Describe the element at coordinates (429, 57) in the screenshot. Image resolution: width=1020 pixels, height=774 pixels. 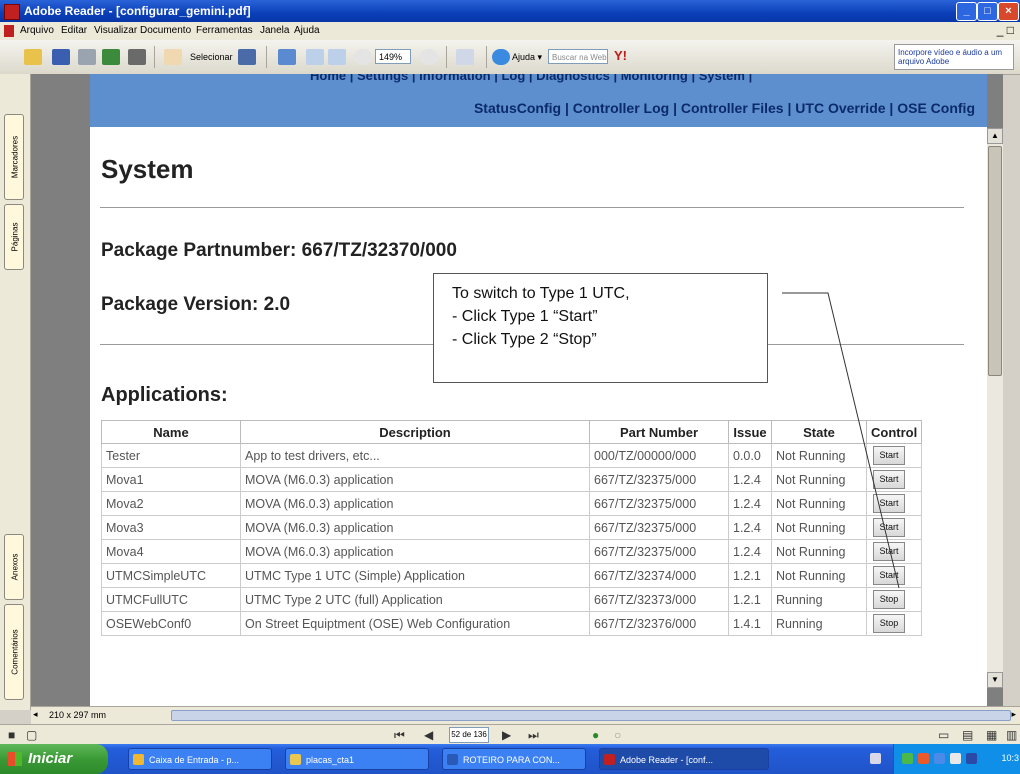
I see `zoom-in-plus-icon` at that location.